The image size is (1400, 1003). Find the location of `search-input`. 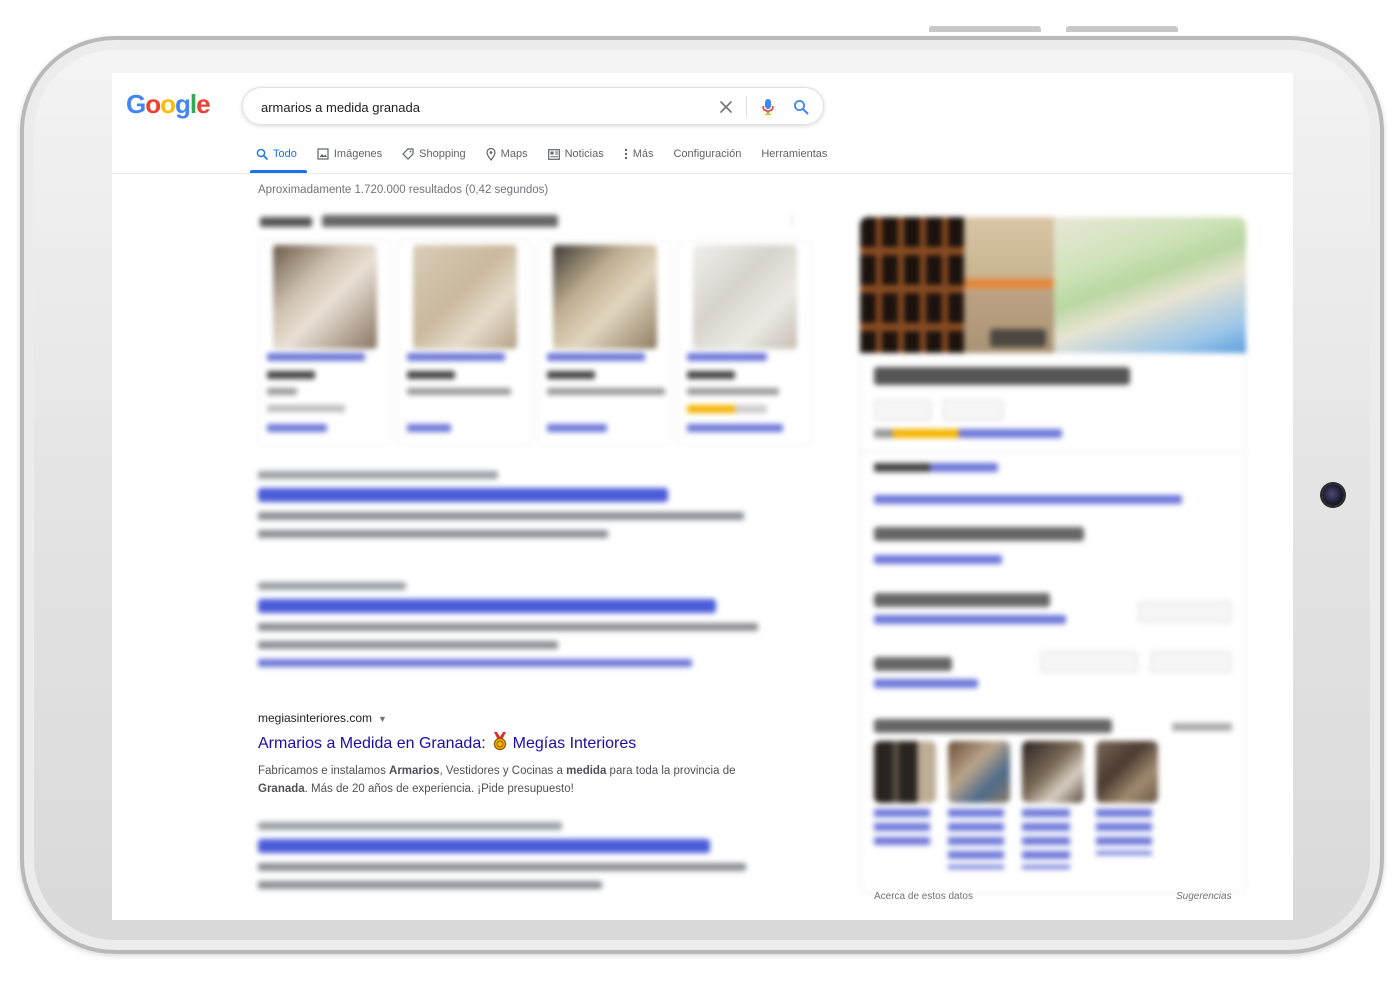

search-input is located at coordinates (481, 107).